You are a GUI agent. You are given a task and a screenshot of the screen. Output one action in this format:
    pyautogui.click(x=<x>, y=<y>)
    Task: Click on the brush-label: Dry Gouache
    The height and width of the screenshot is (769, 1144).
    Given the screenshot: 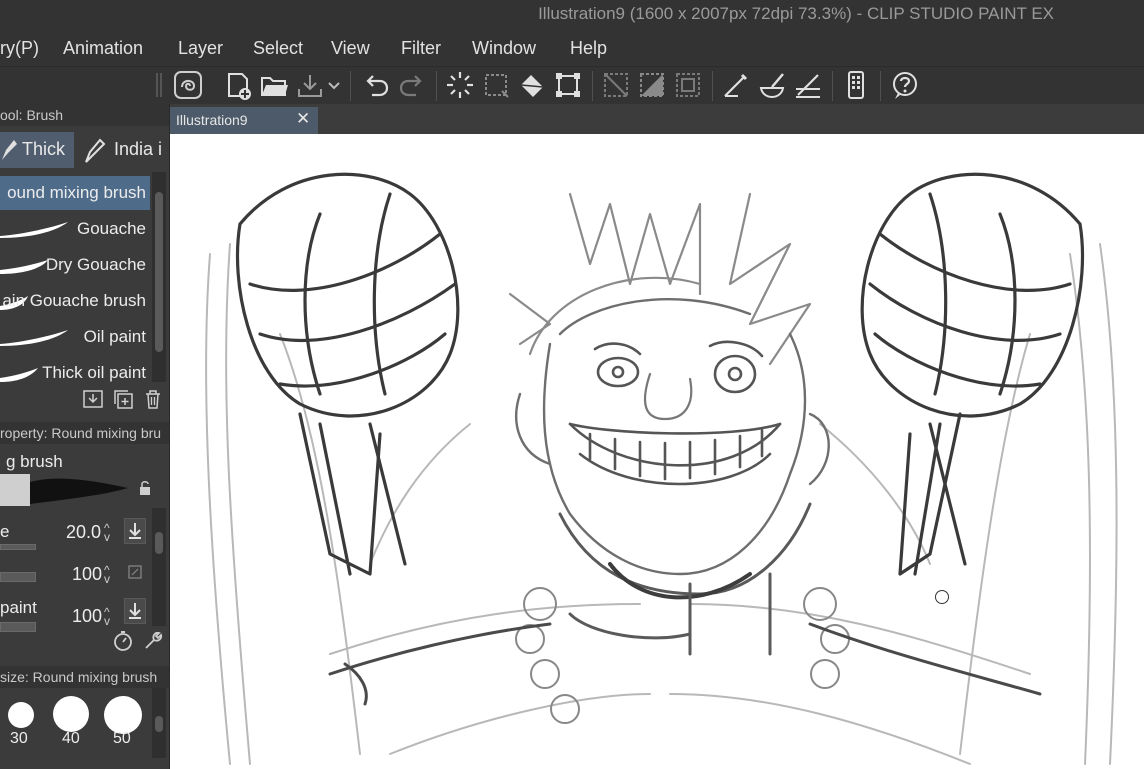 What is the action you would take?
    pyautogui.click(x=95, y=264)
    